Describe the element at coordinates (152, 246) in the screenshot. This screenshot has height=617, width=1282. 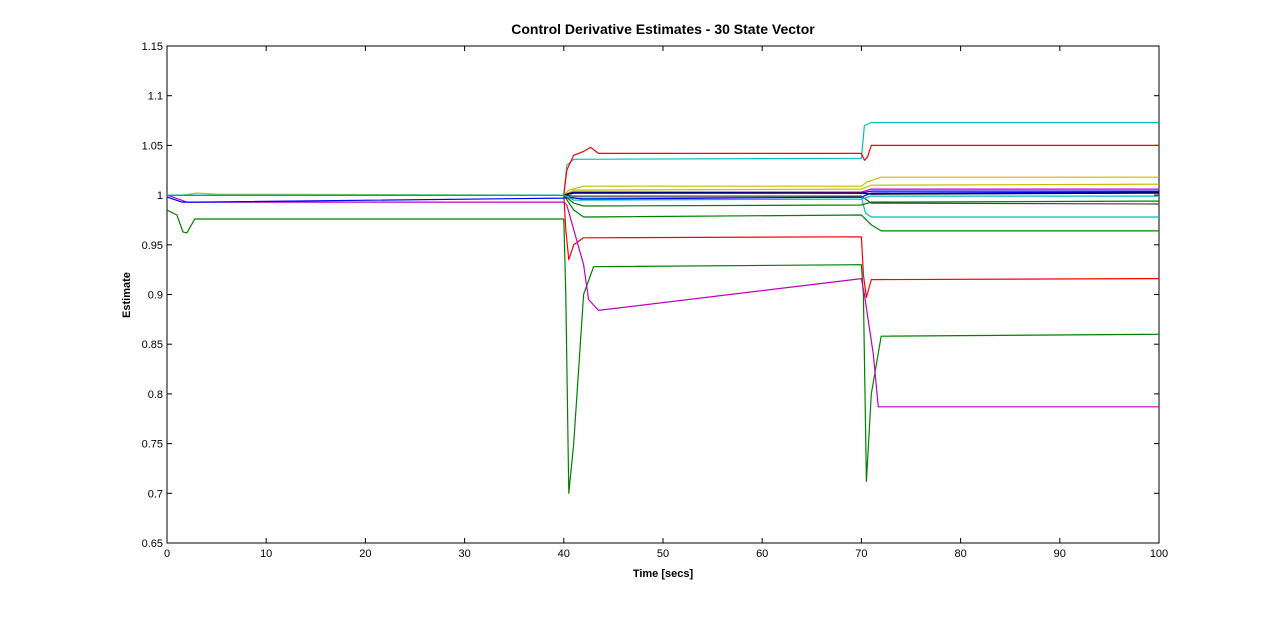
I see `y-tick-label: 0.95` at that location.